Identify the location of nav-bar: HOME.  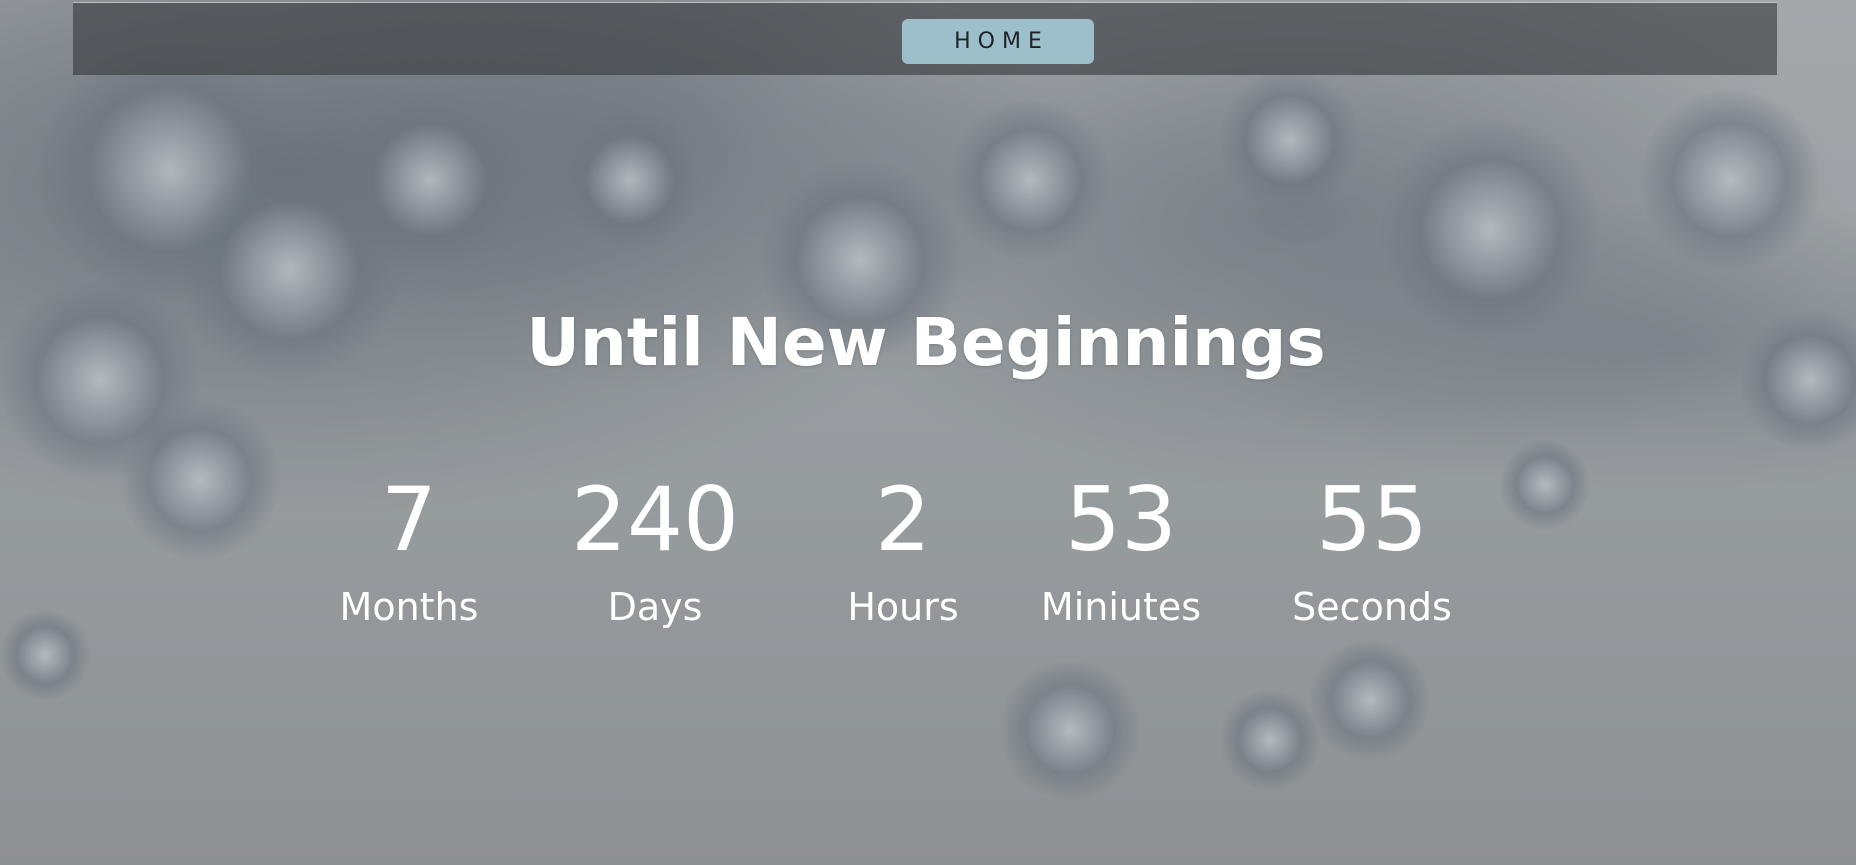
(925, 38).